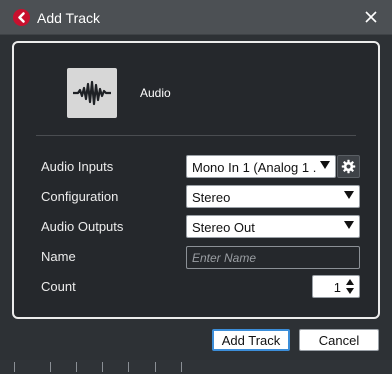 This screenshot has width=392, height=374. What do you see at coordinates (273, 226) in the screenshot?
I see `audio-outputs-select: Stereo Out` at bounding box center [273, 226].